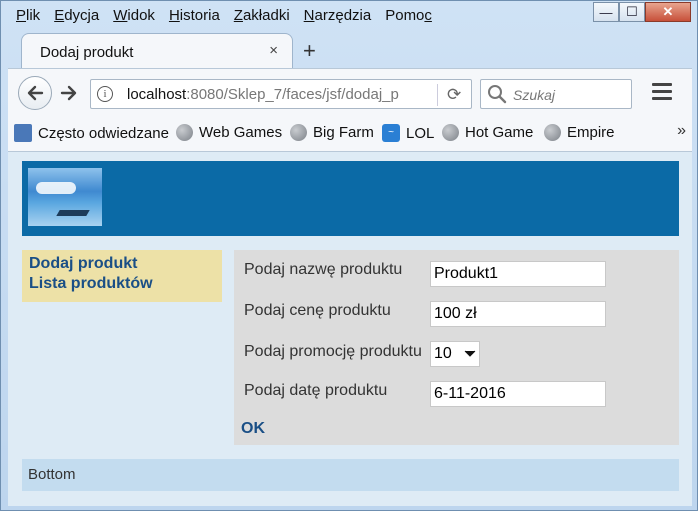 The width and height of the screenshot is (698, 511). Describe the element at coordinates (454, 95) in the screenshot. I see `reload-icon: ⟳` at that location.